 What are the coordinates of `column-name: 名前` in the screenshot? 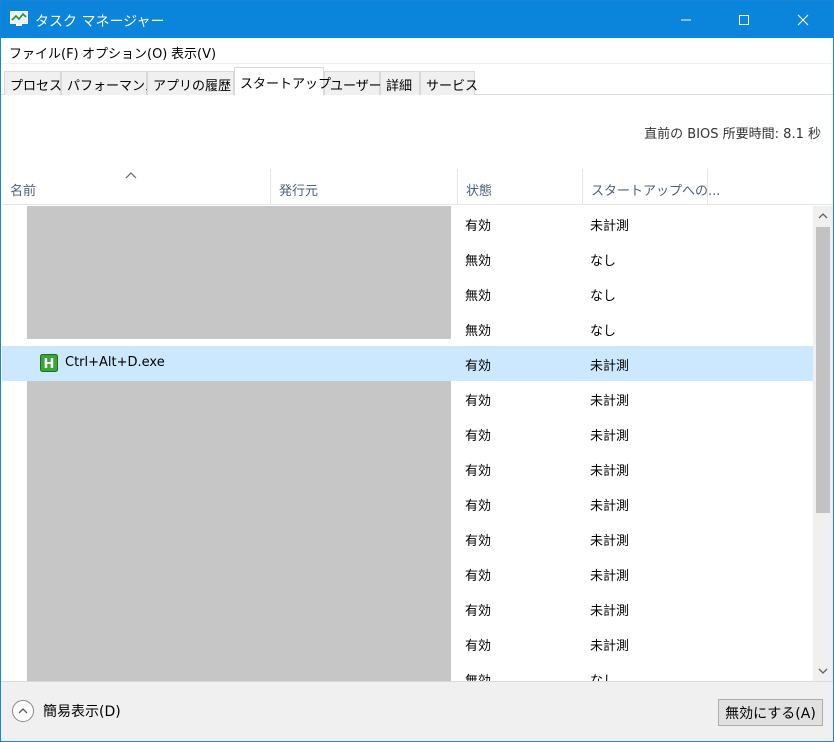 It's located at (136, 187).